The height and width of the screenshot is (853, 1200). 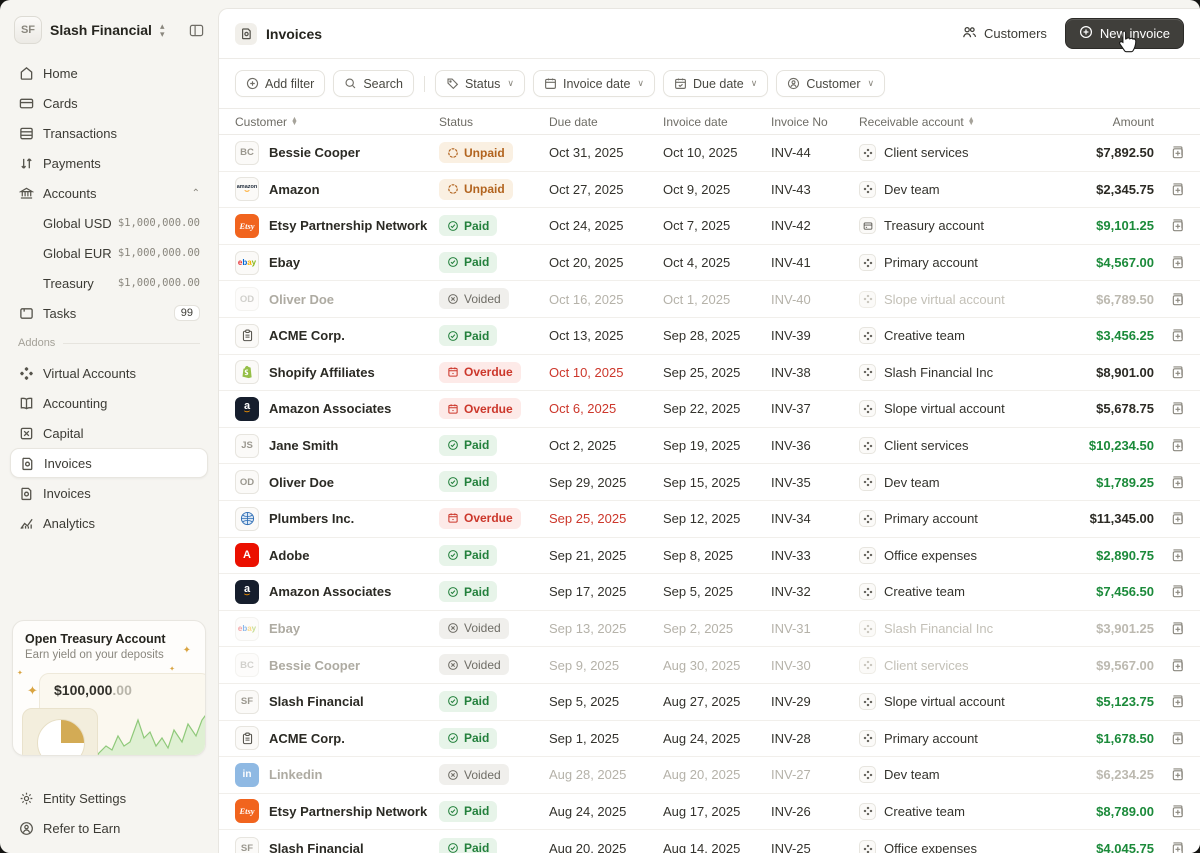 I want to click on page-header: Invoices Customers New invoice, so click(x=709, y=34).